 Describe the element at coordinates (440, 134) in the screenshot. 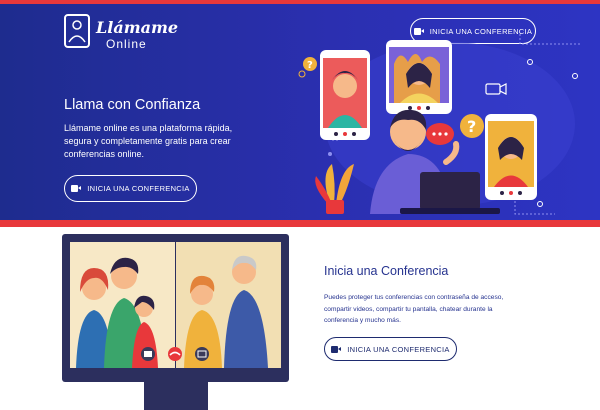

I see `chat-bubble-icon` at that location.